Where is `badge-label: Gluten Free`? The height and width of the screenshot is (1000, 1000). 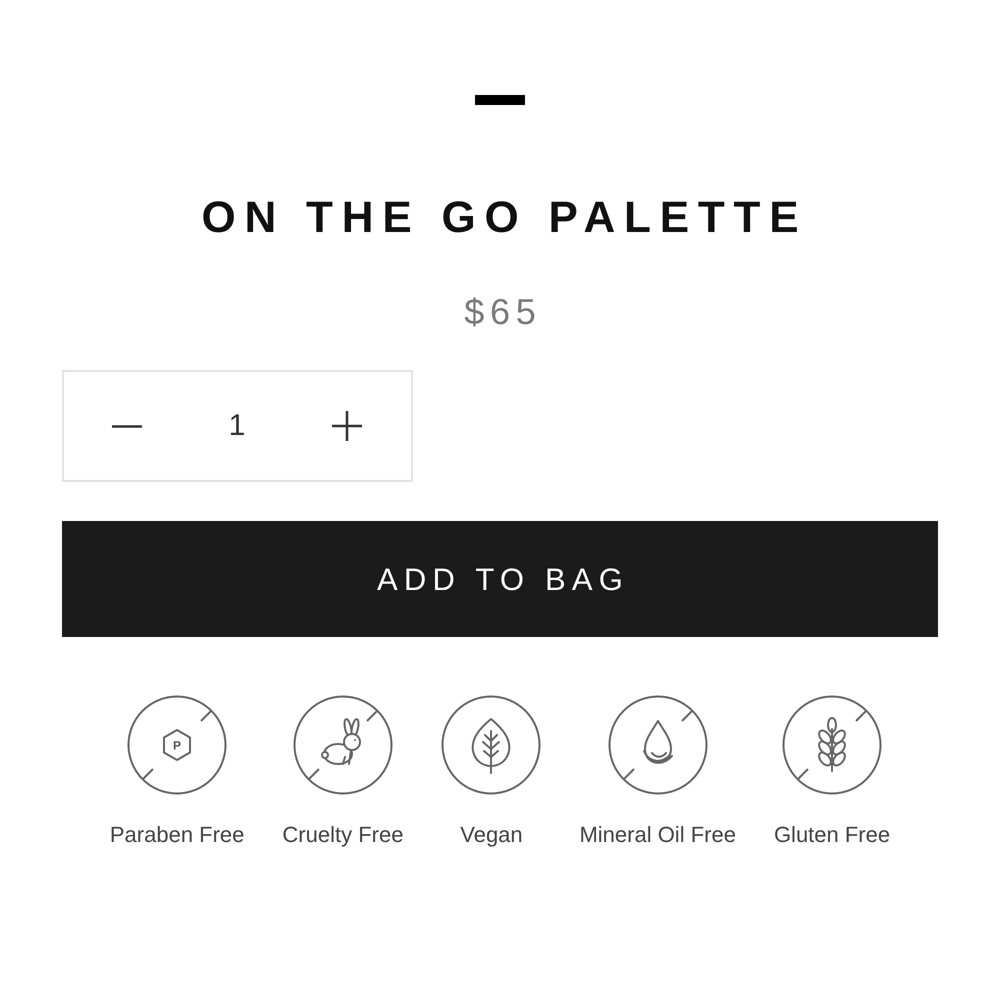
badge-label: Gluten Free is located at coordinates (832, 835).